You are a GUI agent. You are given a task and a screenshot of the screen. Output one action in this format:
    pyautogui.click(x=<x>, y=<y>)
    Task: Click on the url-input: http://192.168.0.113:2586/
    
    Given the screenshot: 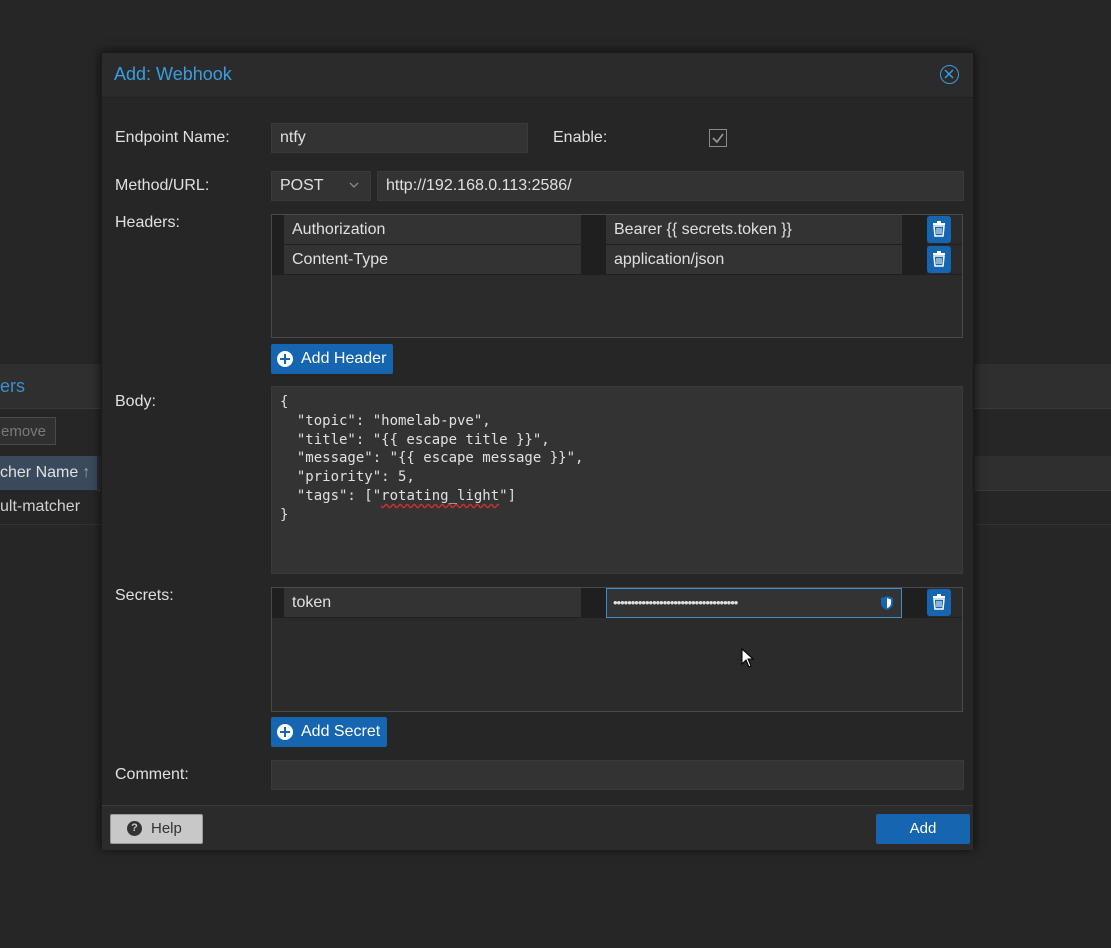 What is the action you would take?
    pyautogui.click(x=670, y=186)
    